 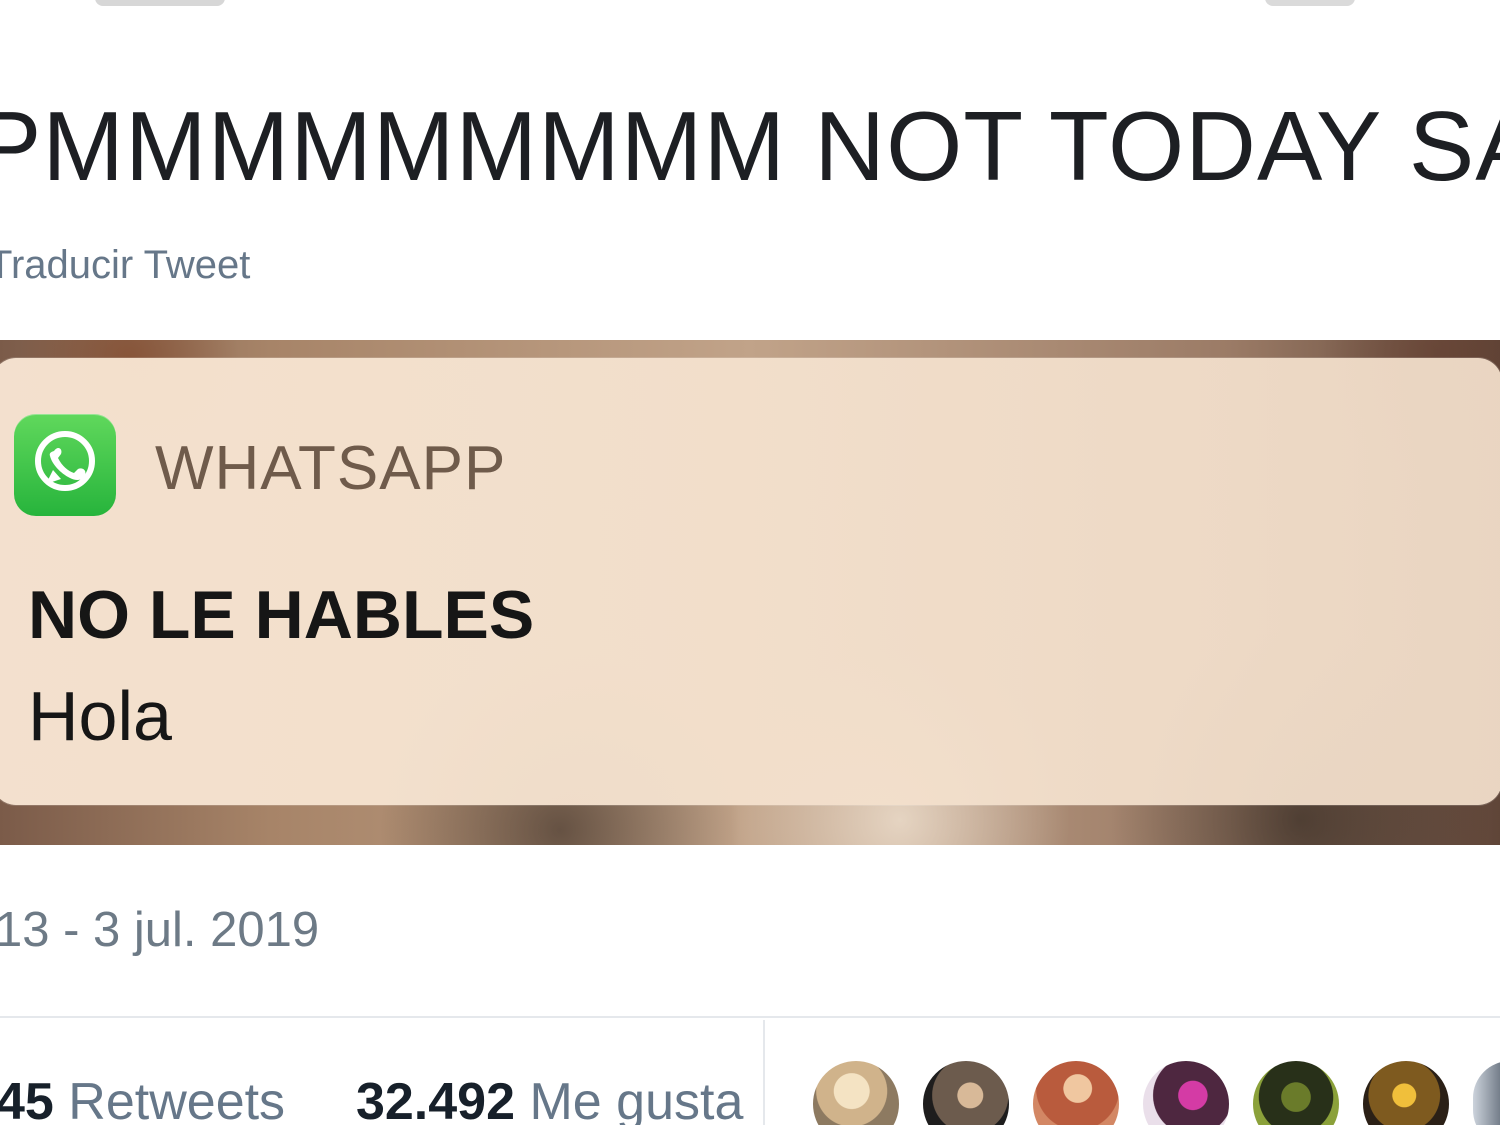 I want to click on whatsapp-icon, so click(x=65, y=465).